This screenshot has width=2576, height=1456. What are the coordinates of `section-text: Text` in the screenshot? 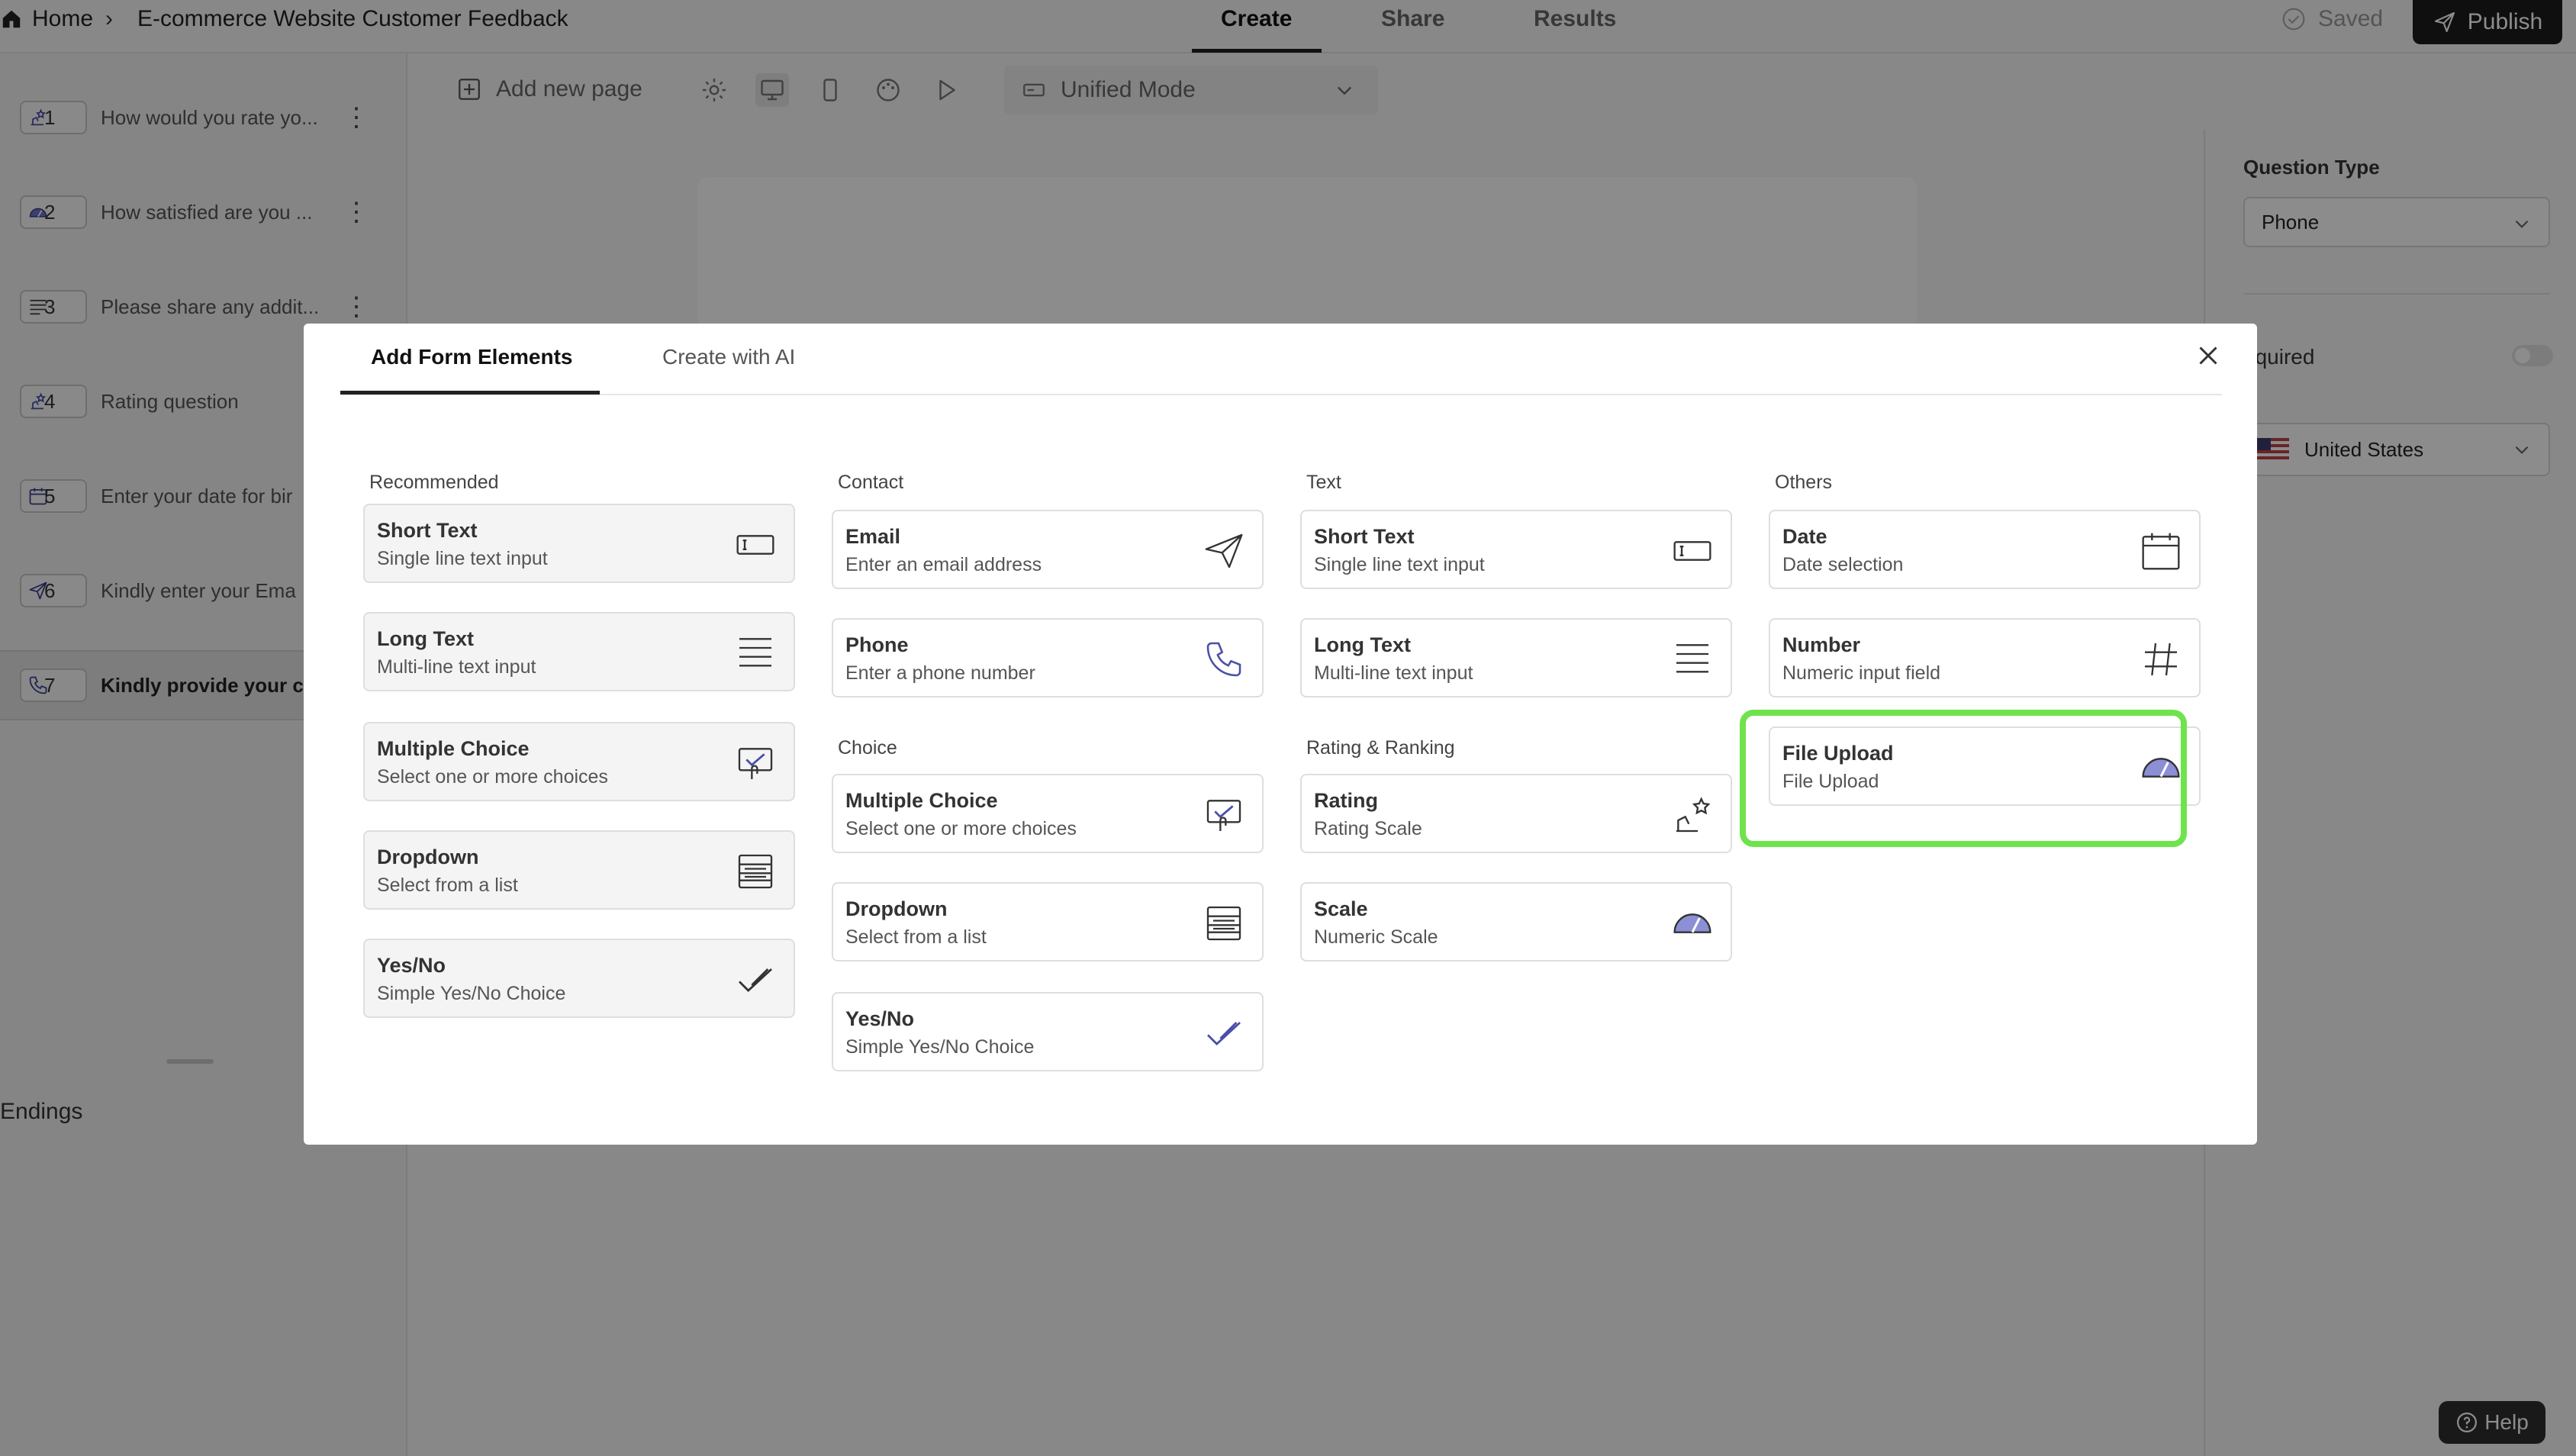 It's located at (1323, 482).